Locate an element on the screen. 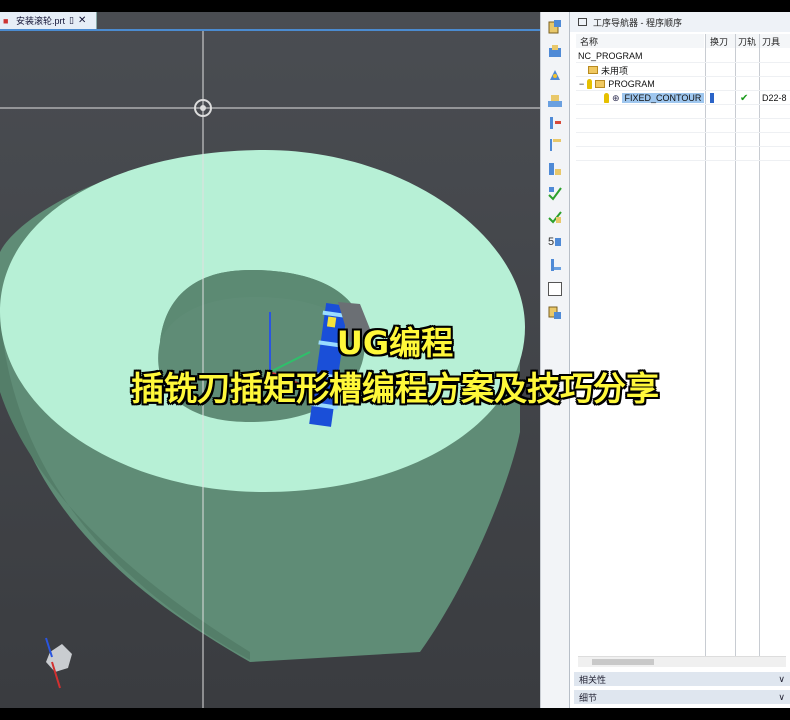  tree-item-nc-program: NC_PROGRAM is located at coordinates (610, 56).